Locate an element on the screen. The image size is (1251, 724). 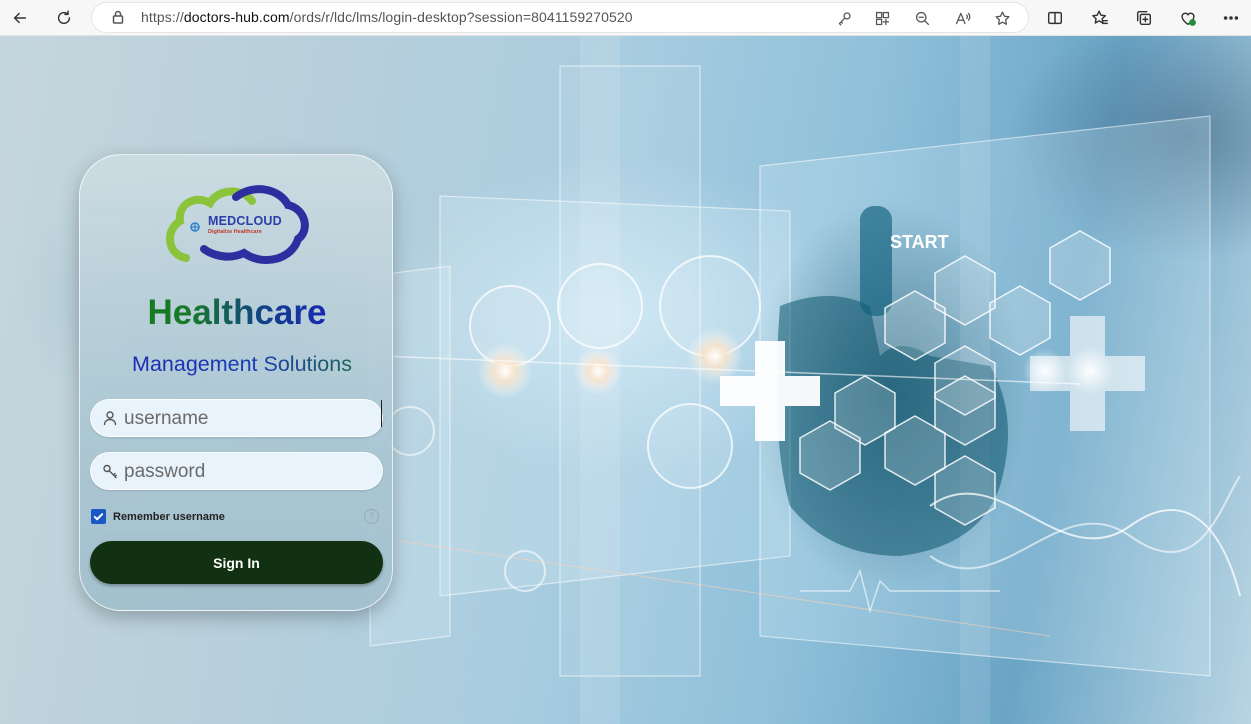
checkmark-icon is located at coordinates (98, 517).